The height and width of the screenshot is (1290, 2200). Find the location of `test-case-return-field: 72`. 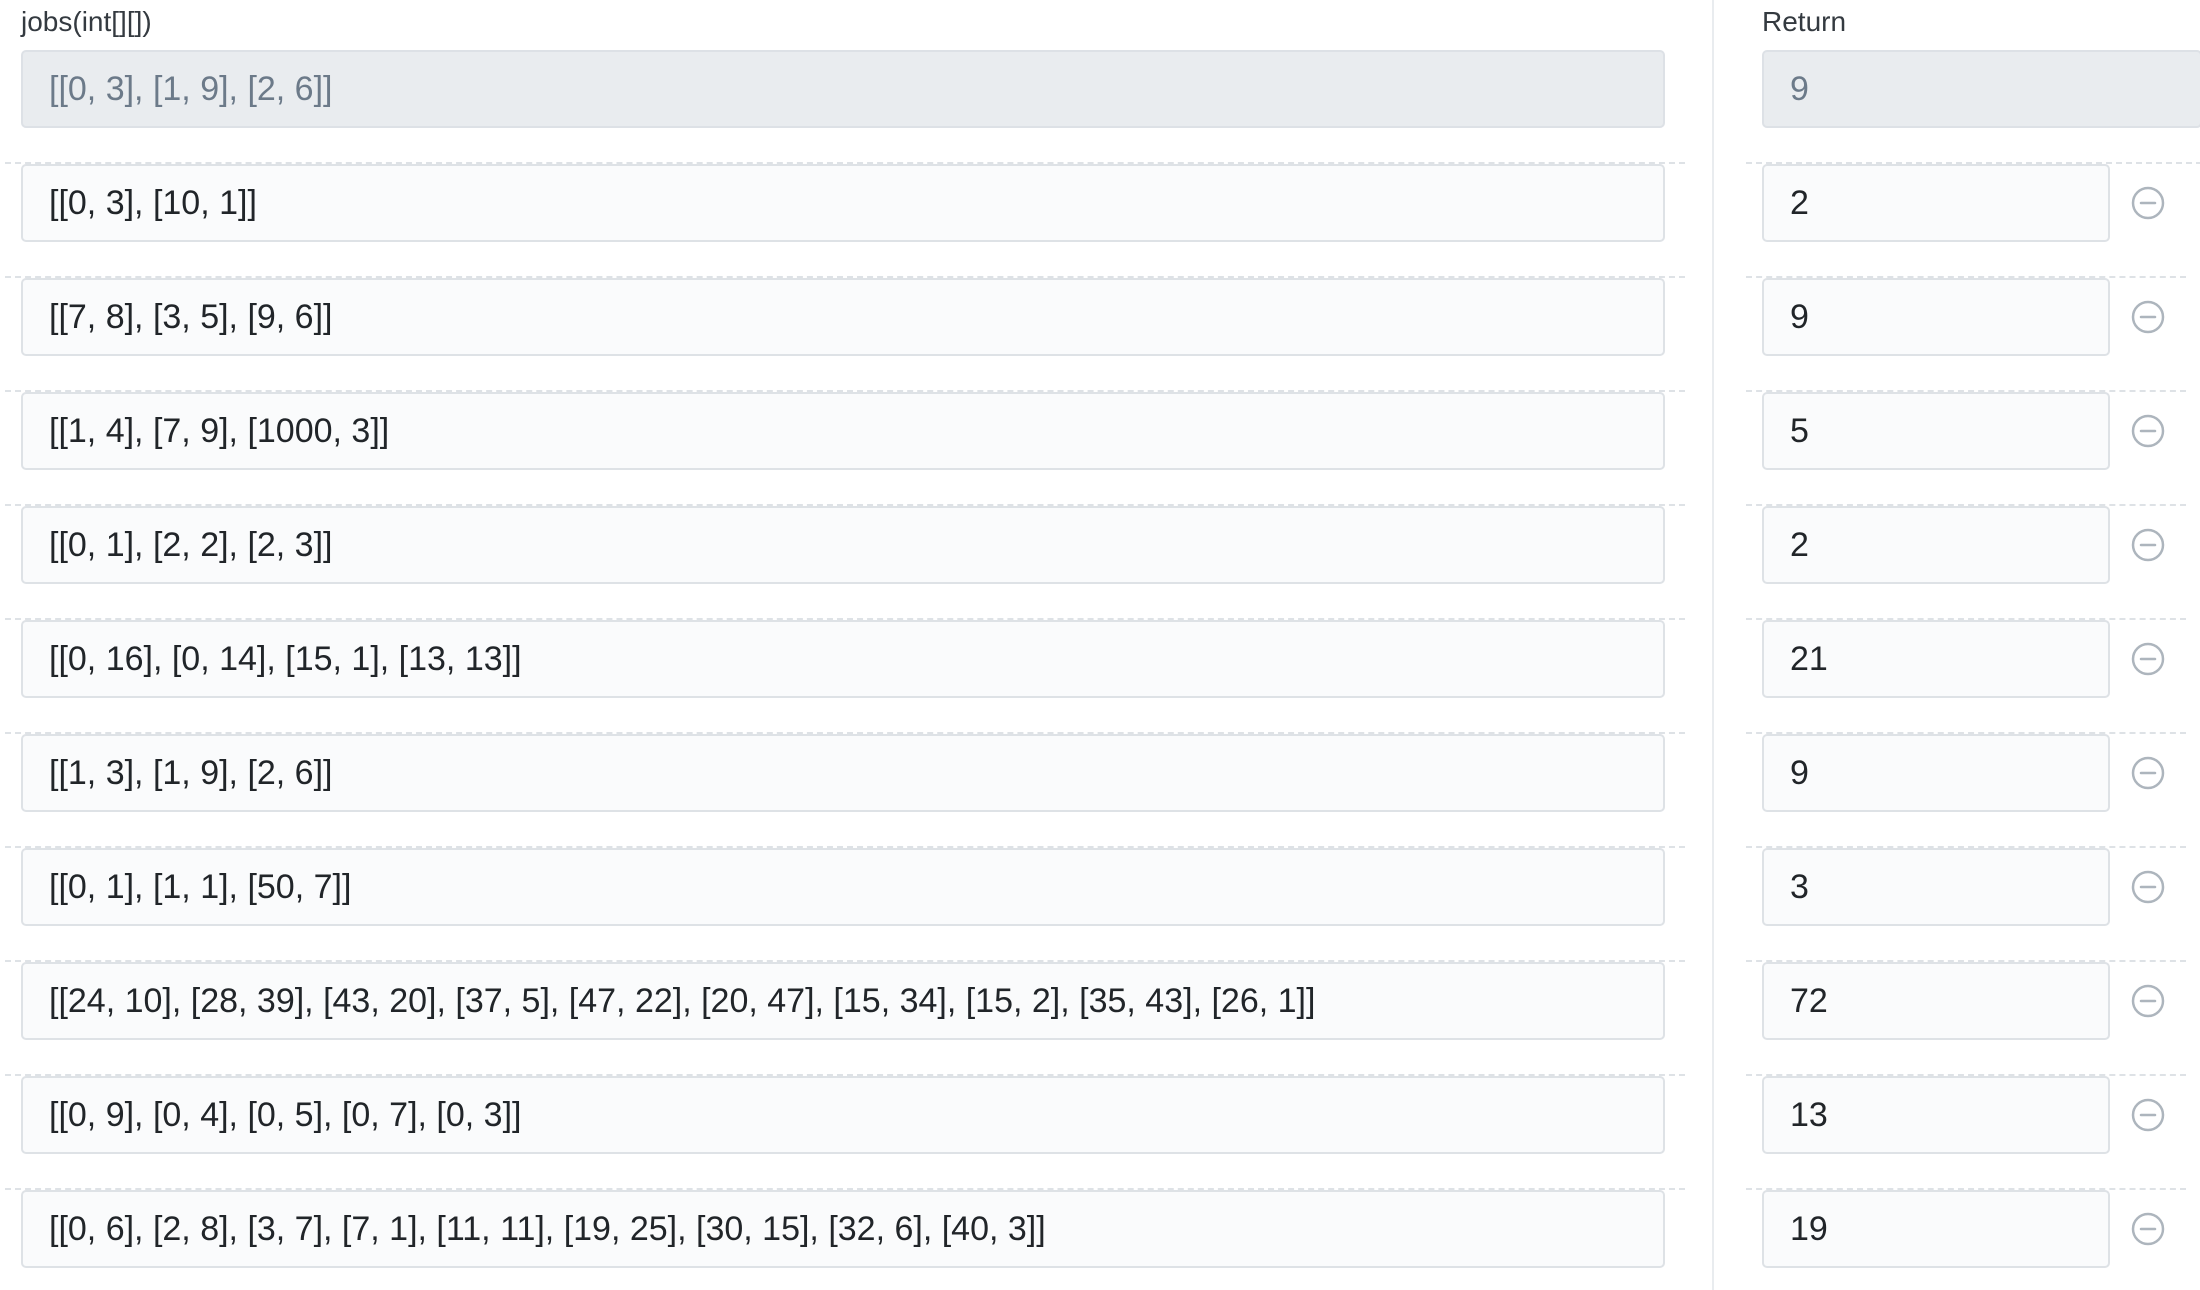

test-case-return-field: 72 is located at coordinates (1936, 1001).